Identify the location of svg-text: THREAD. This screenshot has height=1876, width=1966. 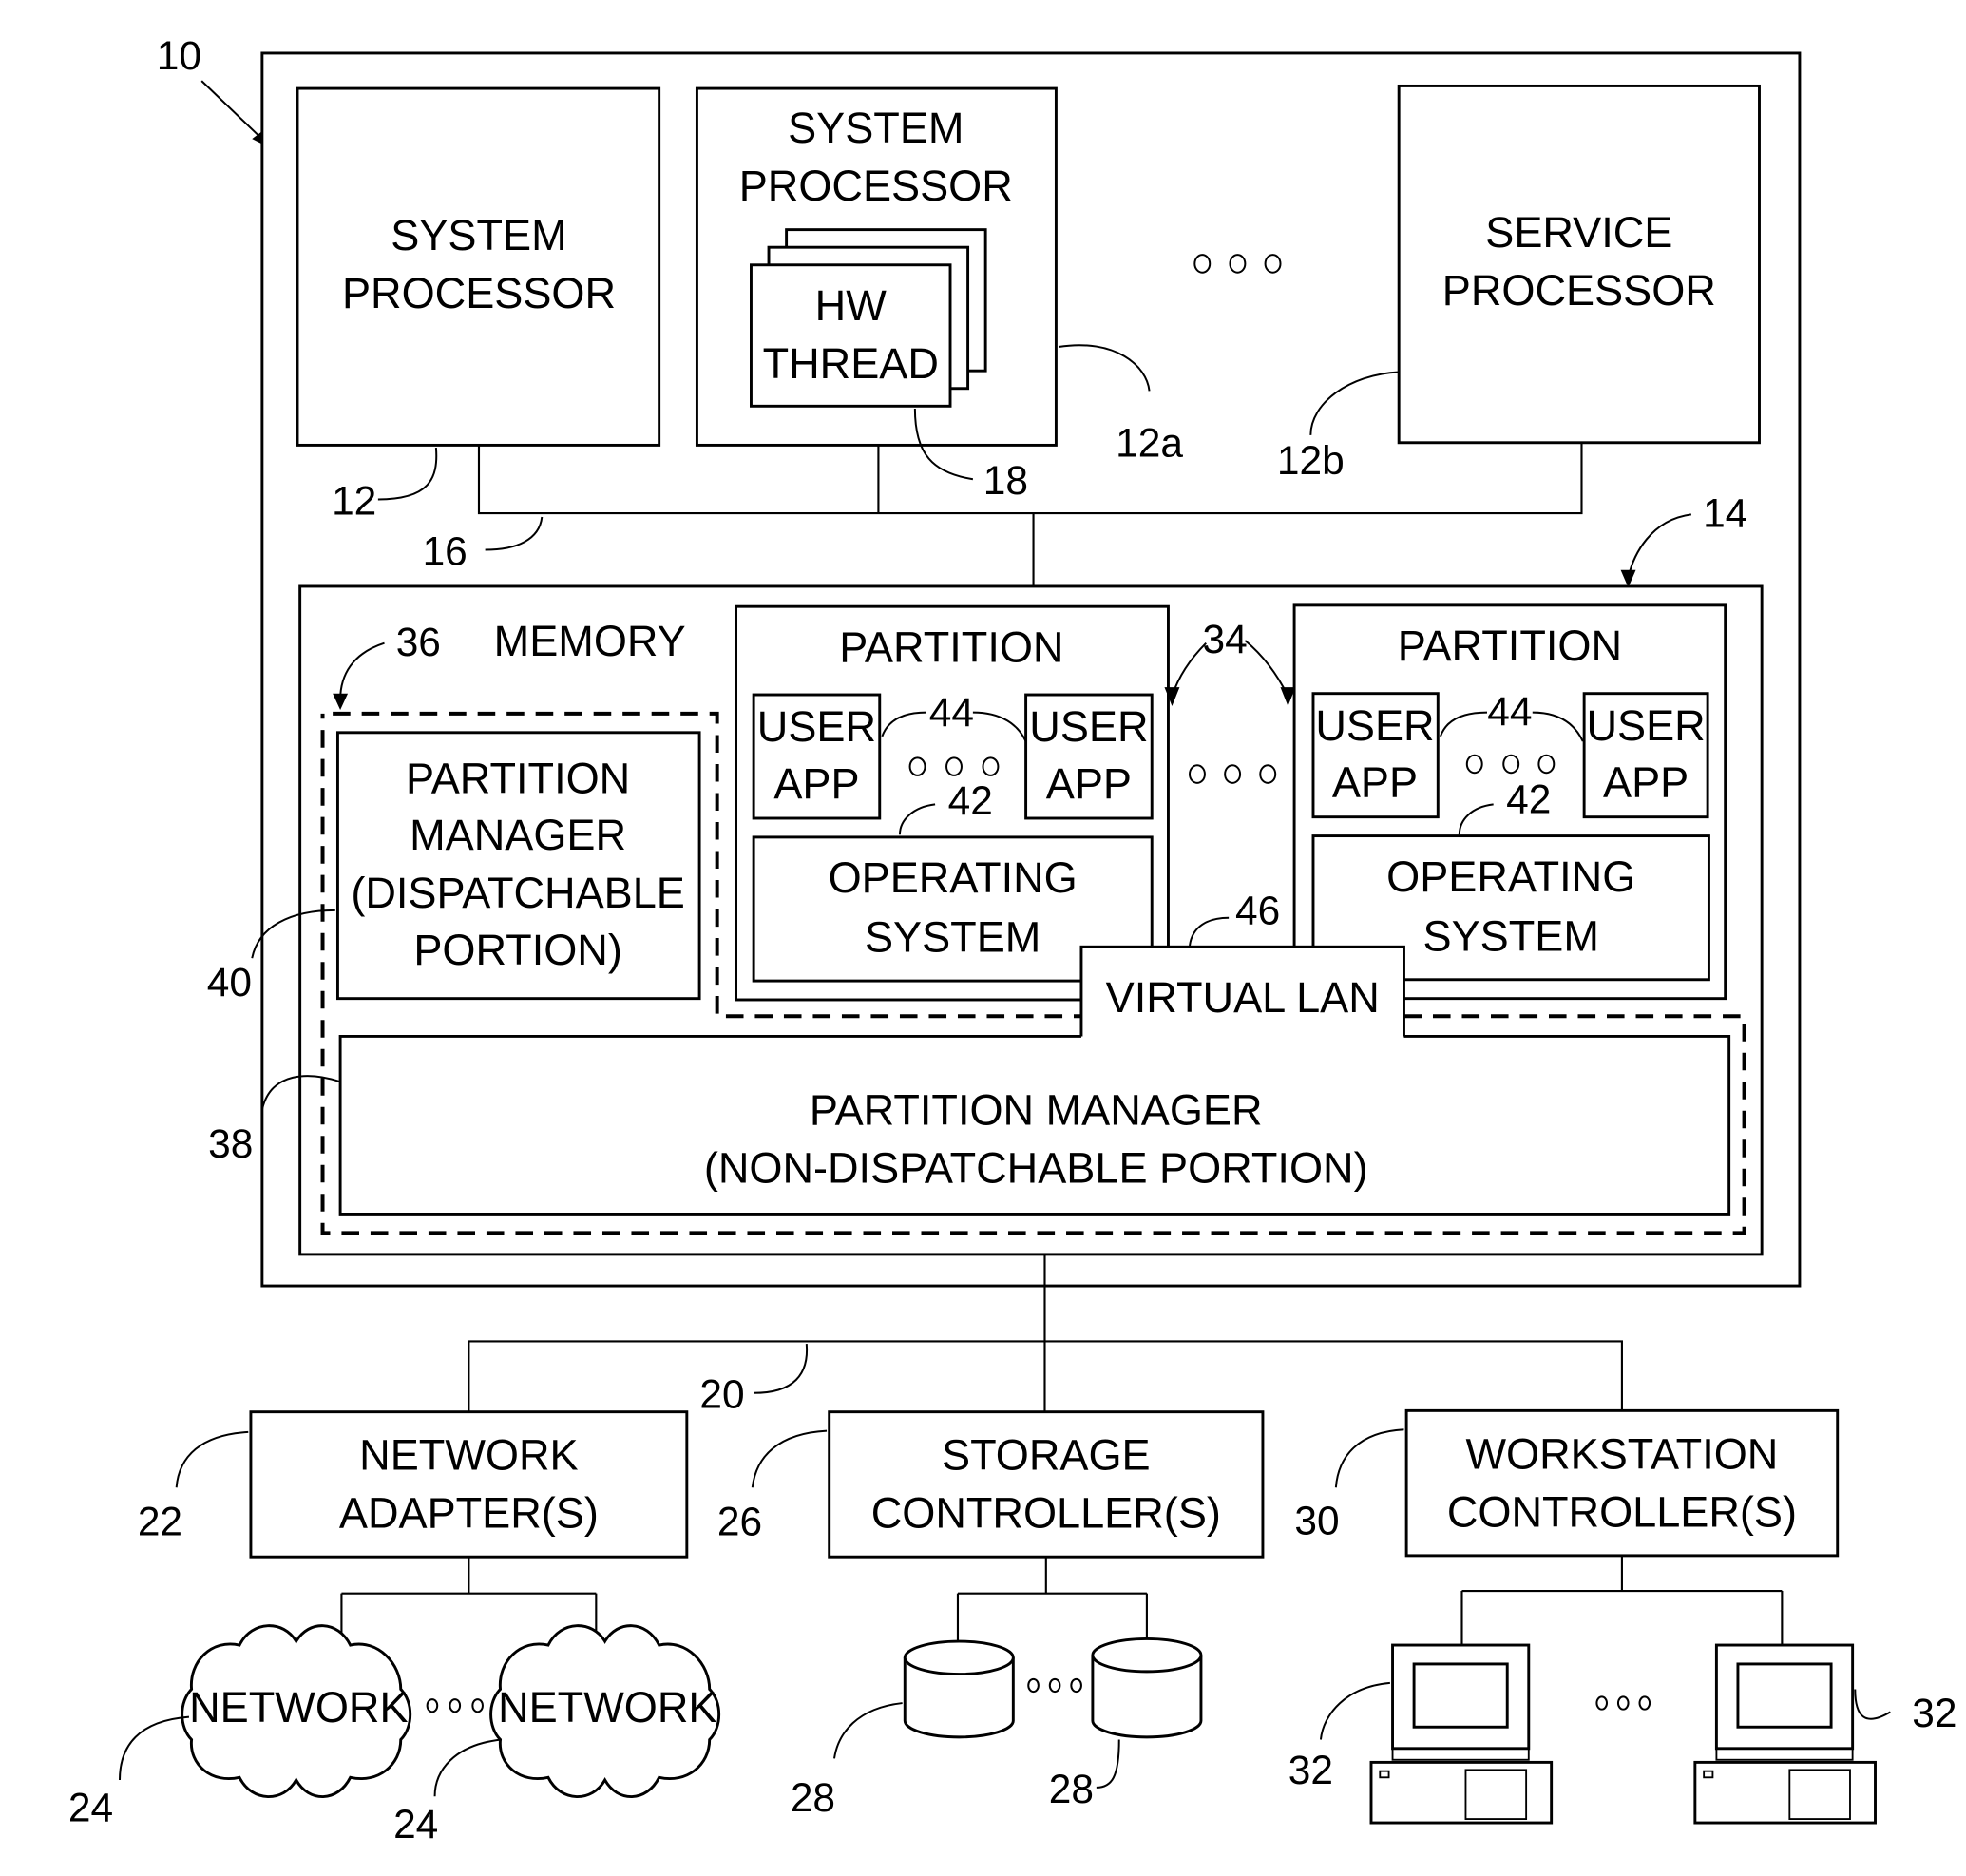
(851, 363).